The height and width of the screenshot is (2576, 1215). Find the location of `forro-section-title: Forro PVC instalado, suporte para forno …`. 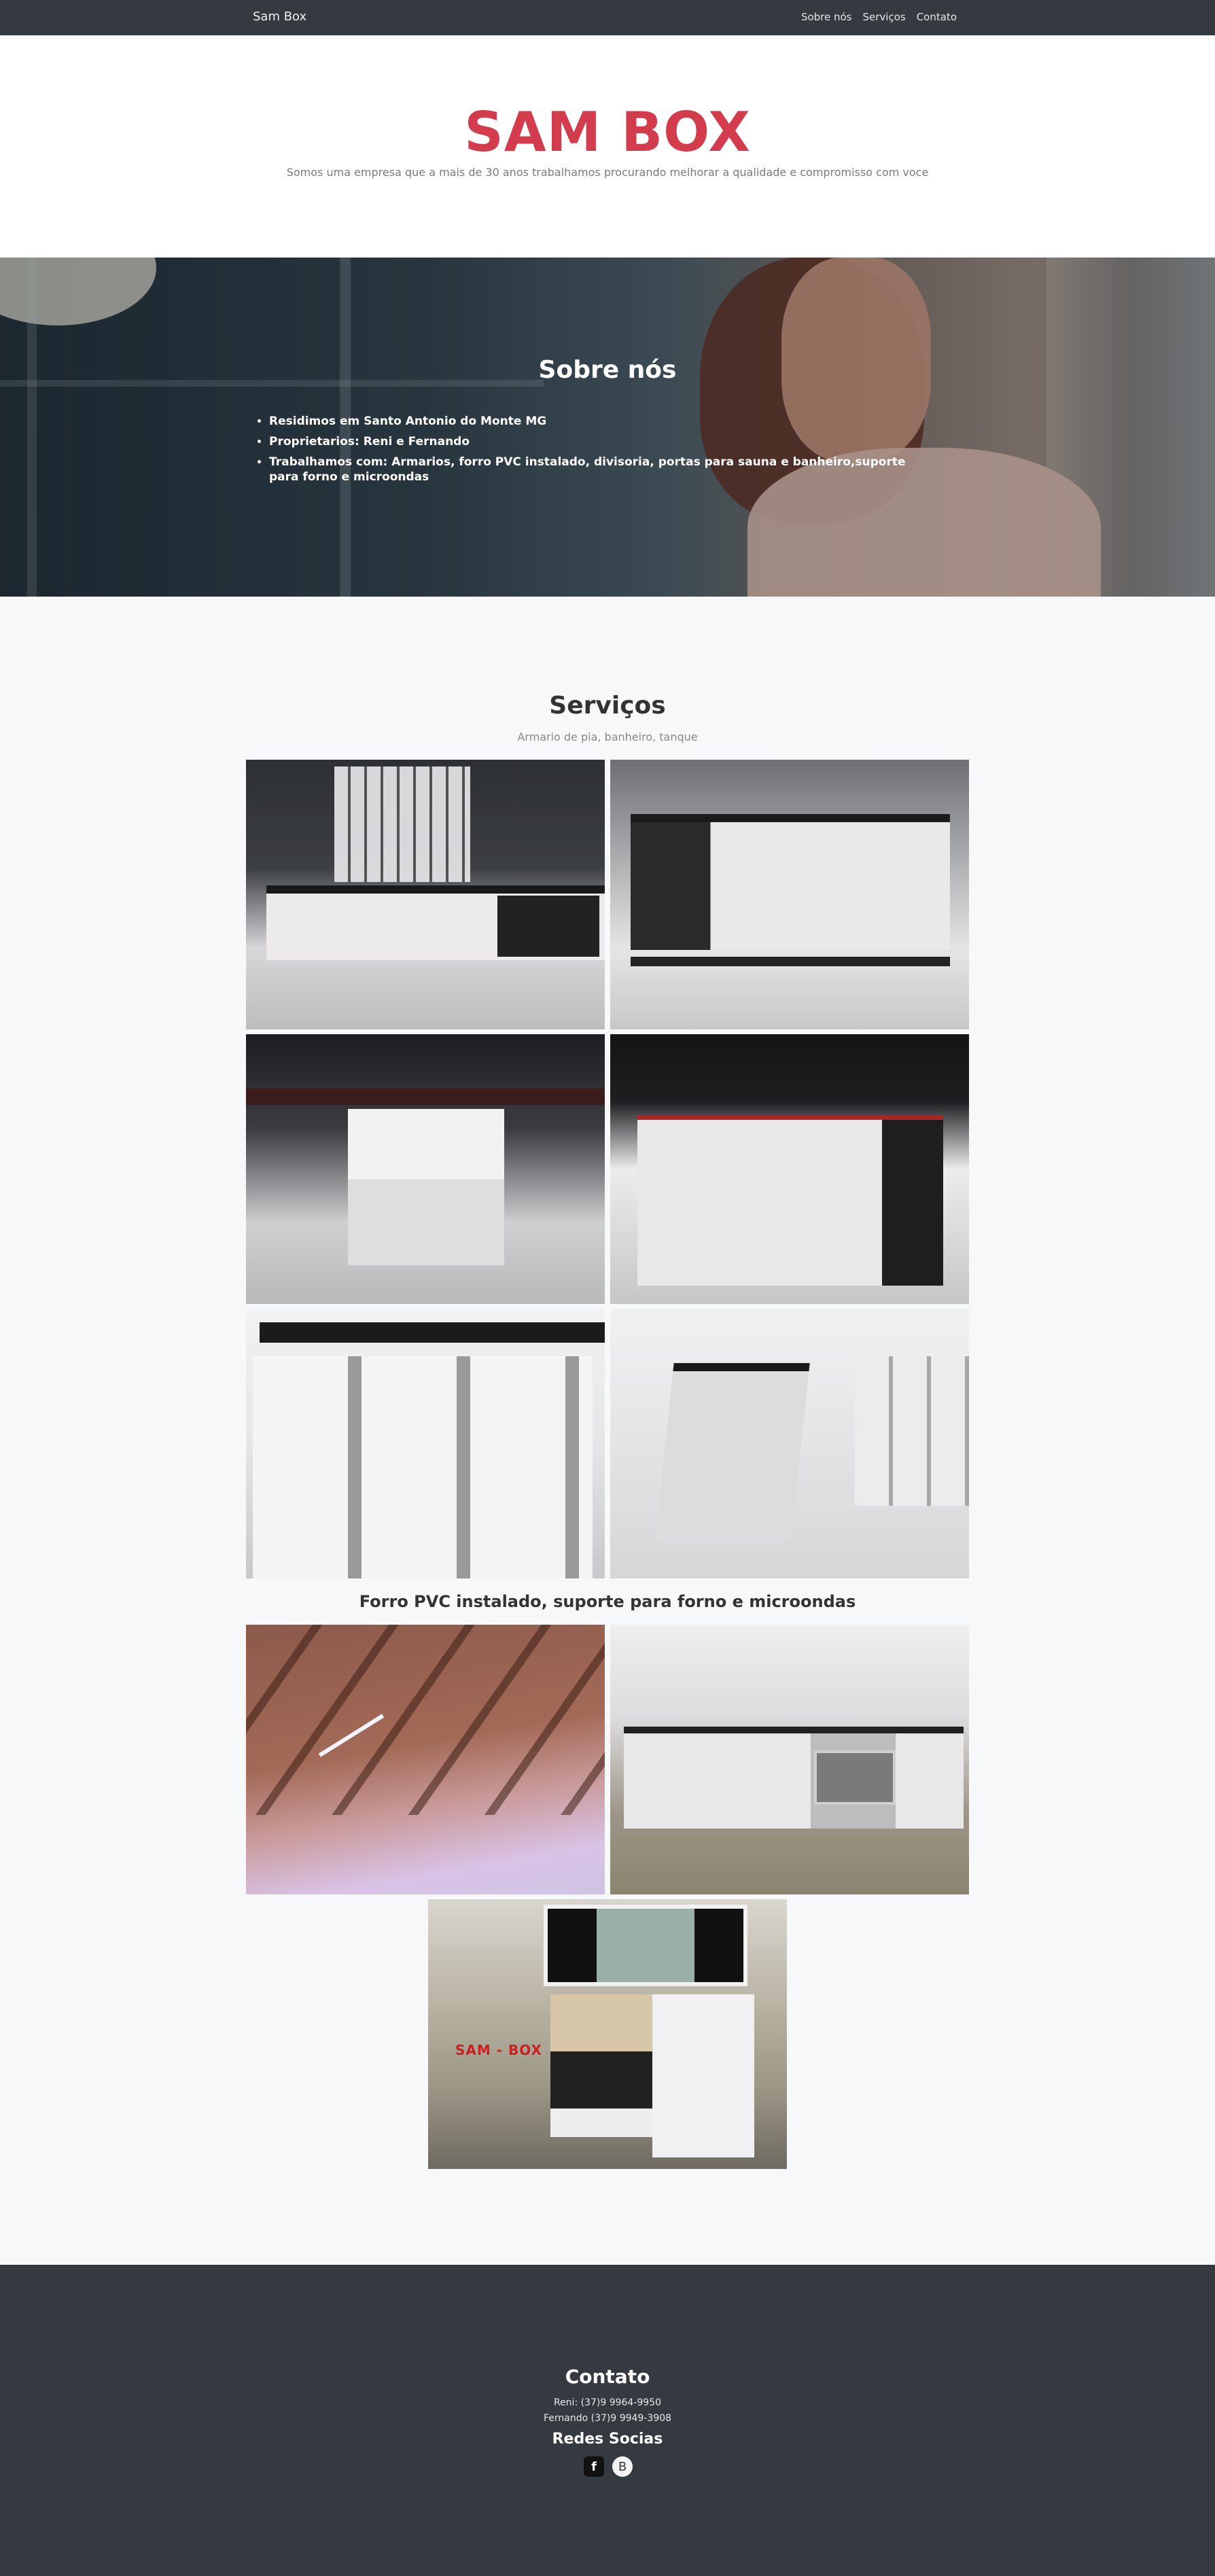

forro-section-title: Forro PVC instalado, suporte para forno … is located at coordinates (607, 1601).